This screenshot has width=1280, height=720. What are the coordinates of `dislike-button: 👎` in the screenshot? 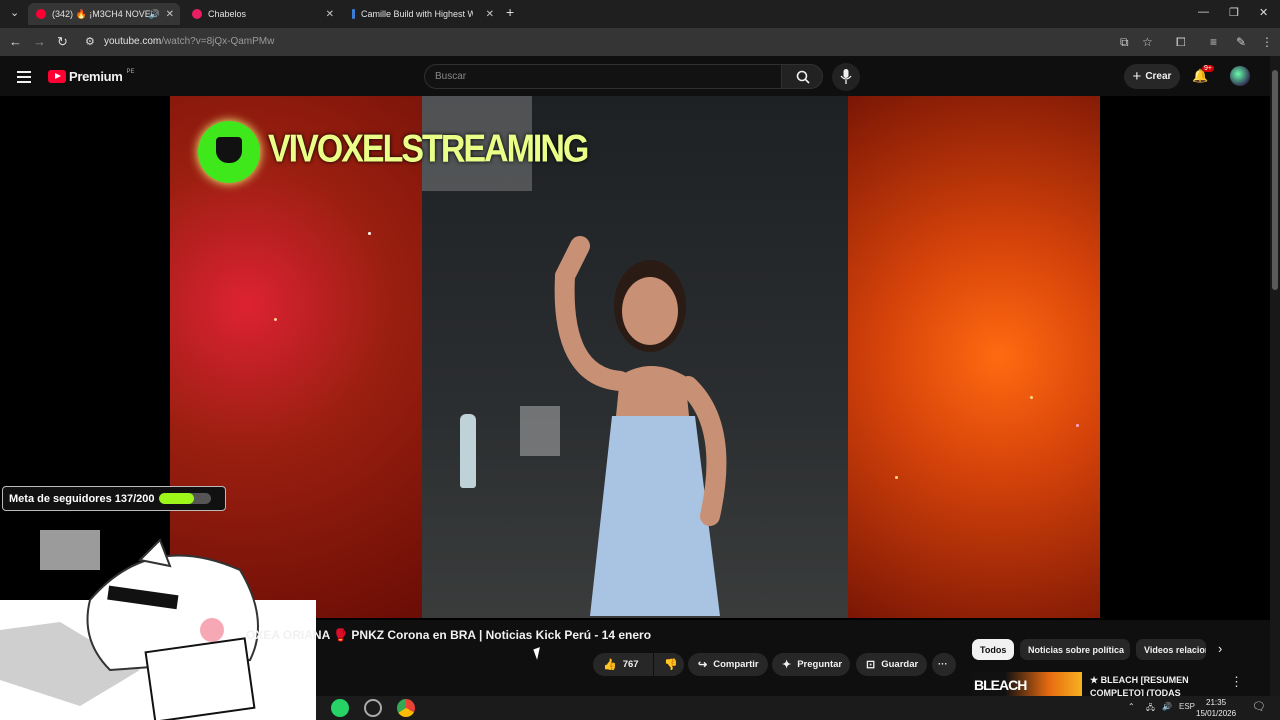 It's located at (669, 664).